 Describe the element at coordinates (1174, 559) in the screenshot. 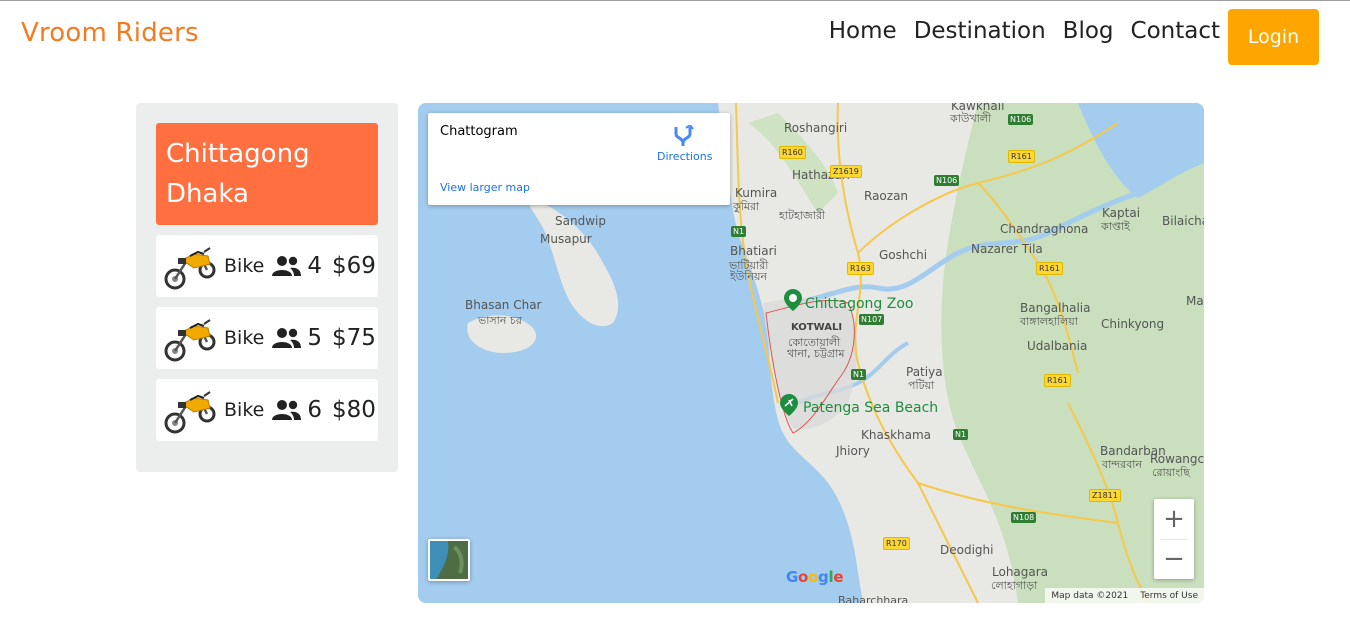

I see `zoom-out-button: −` at that location.